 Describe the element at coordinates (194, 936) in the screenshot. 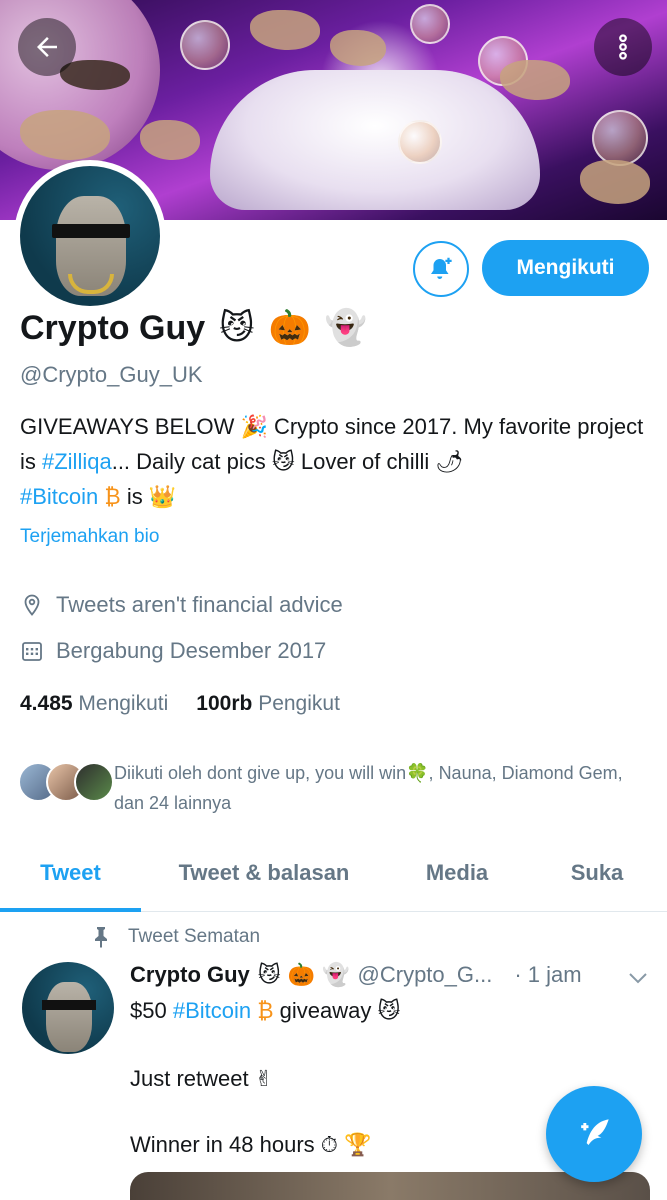

I see `pinned-text: Tweet Sematan` at that location.